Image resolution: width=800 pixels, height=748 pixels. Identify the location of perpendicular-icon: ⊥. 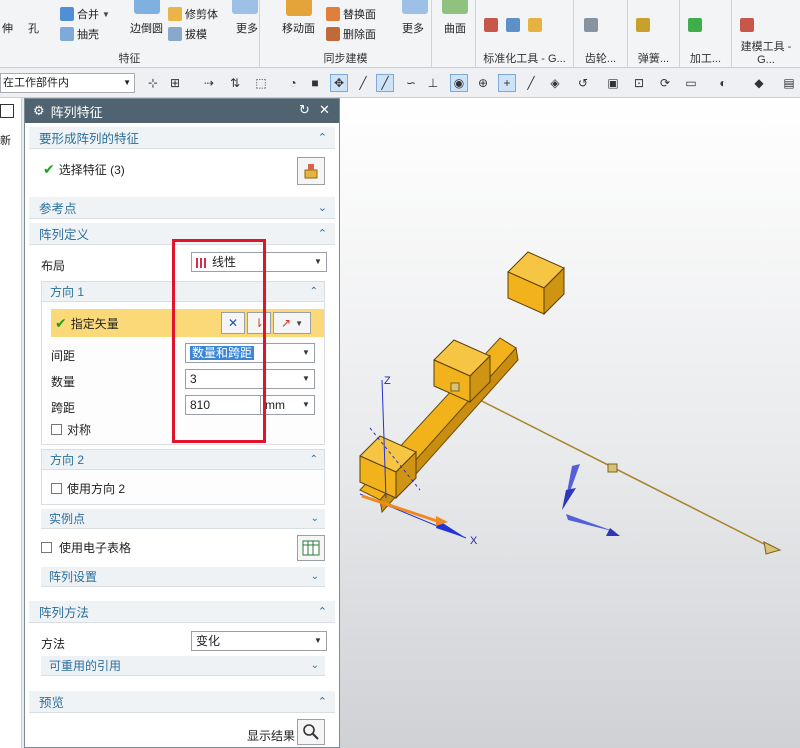
(433, 83).